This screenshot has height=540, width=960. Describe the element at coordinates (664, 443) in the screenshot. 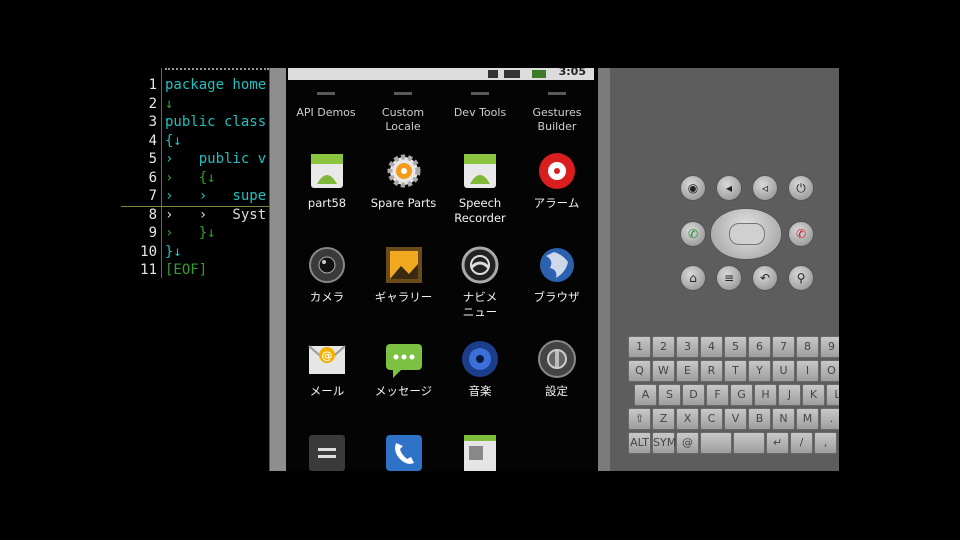

I see `keyboard-key: SYM` at that location.